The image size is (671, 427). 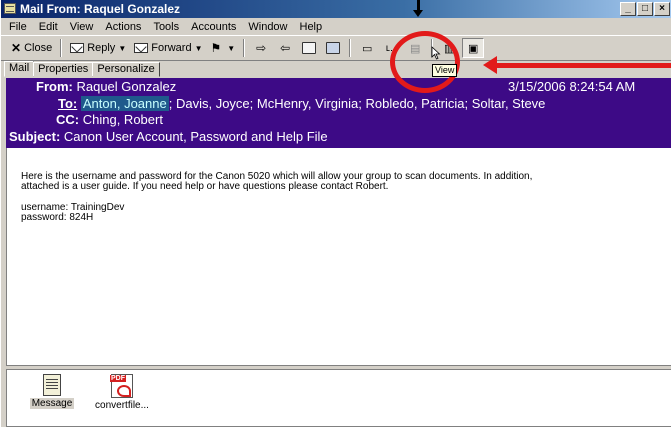 I want to click on tab-personalize: Personalize, so click(x=126, y=69).